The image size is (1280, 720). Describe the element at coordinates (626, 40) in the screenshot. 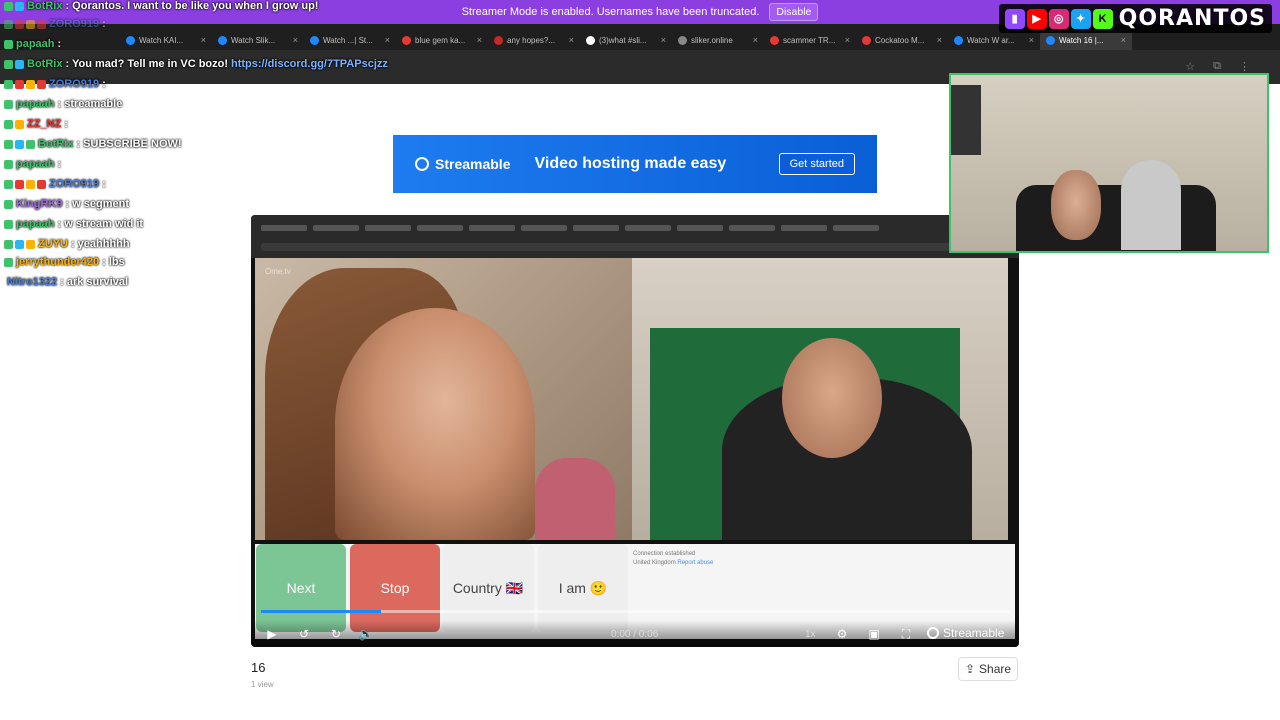

I see `browser-tab: (3)what #sli... ×` at that location.